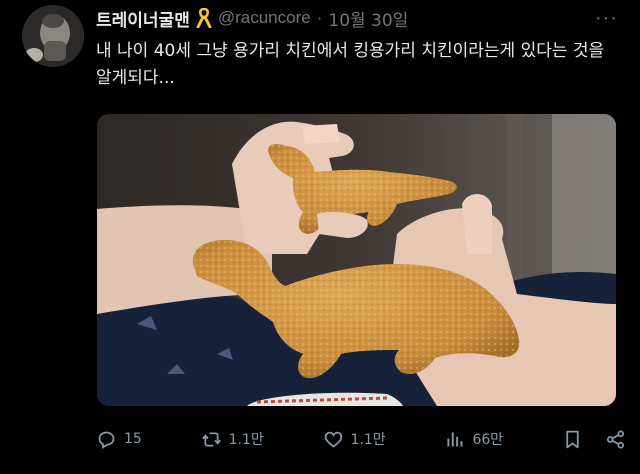  What do you see at coordinates (211, 439) in the screenshot?
I see `retweet-icon` at bounding box center [211, 439].